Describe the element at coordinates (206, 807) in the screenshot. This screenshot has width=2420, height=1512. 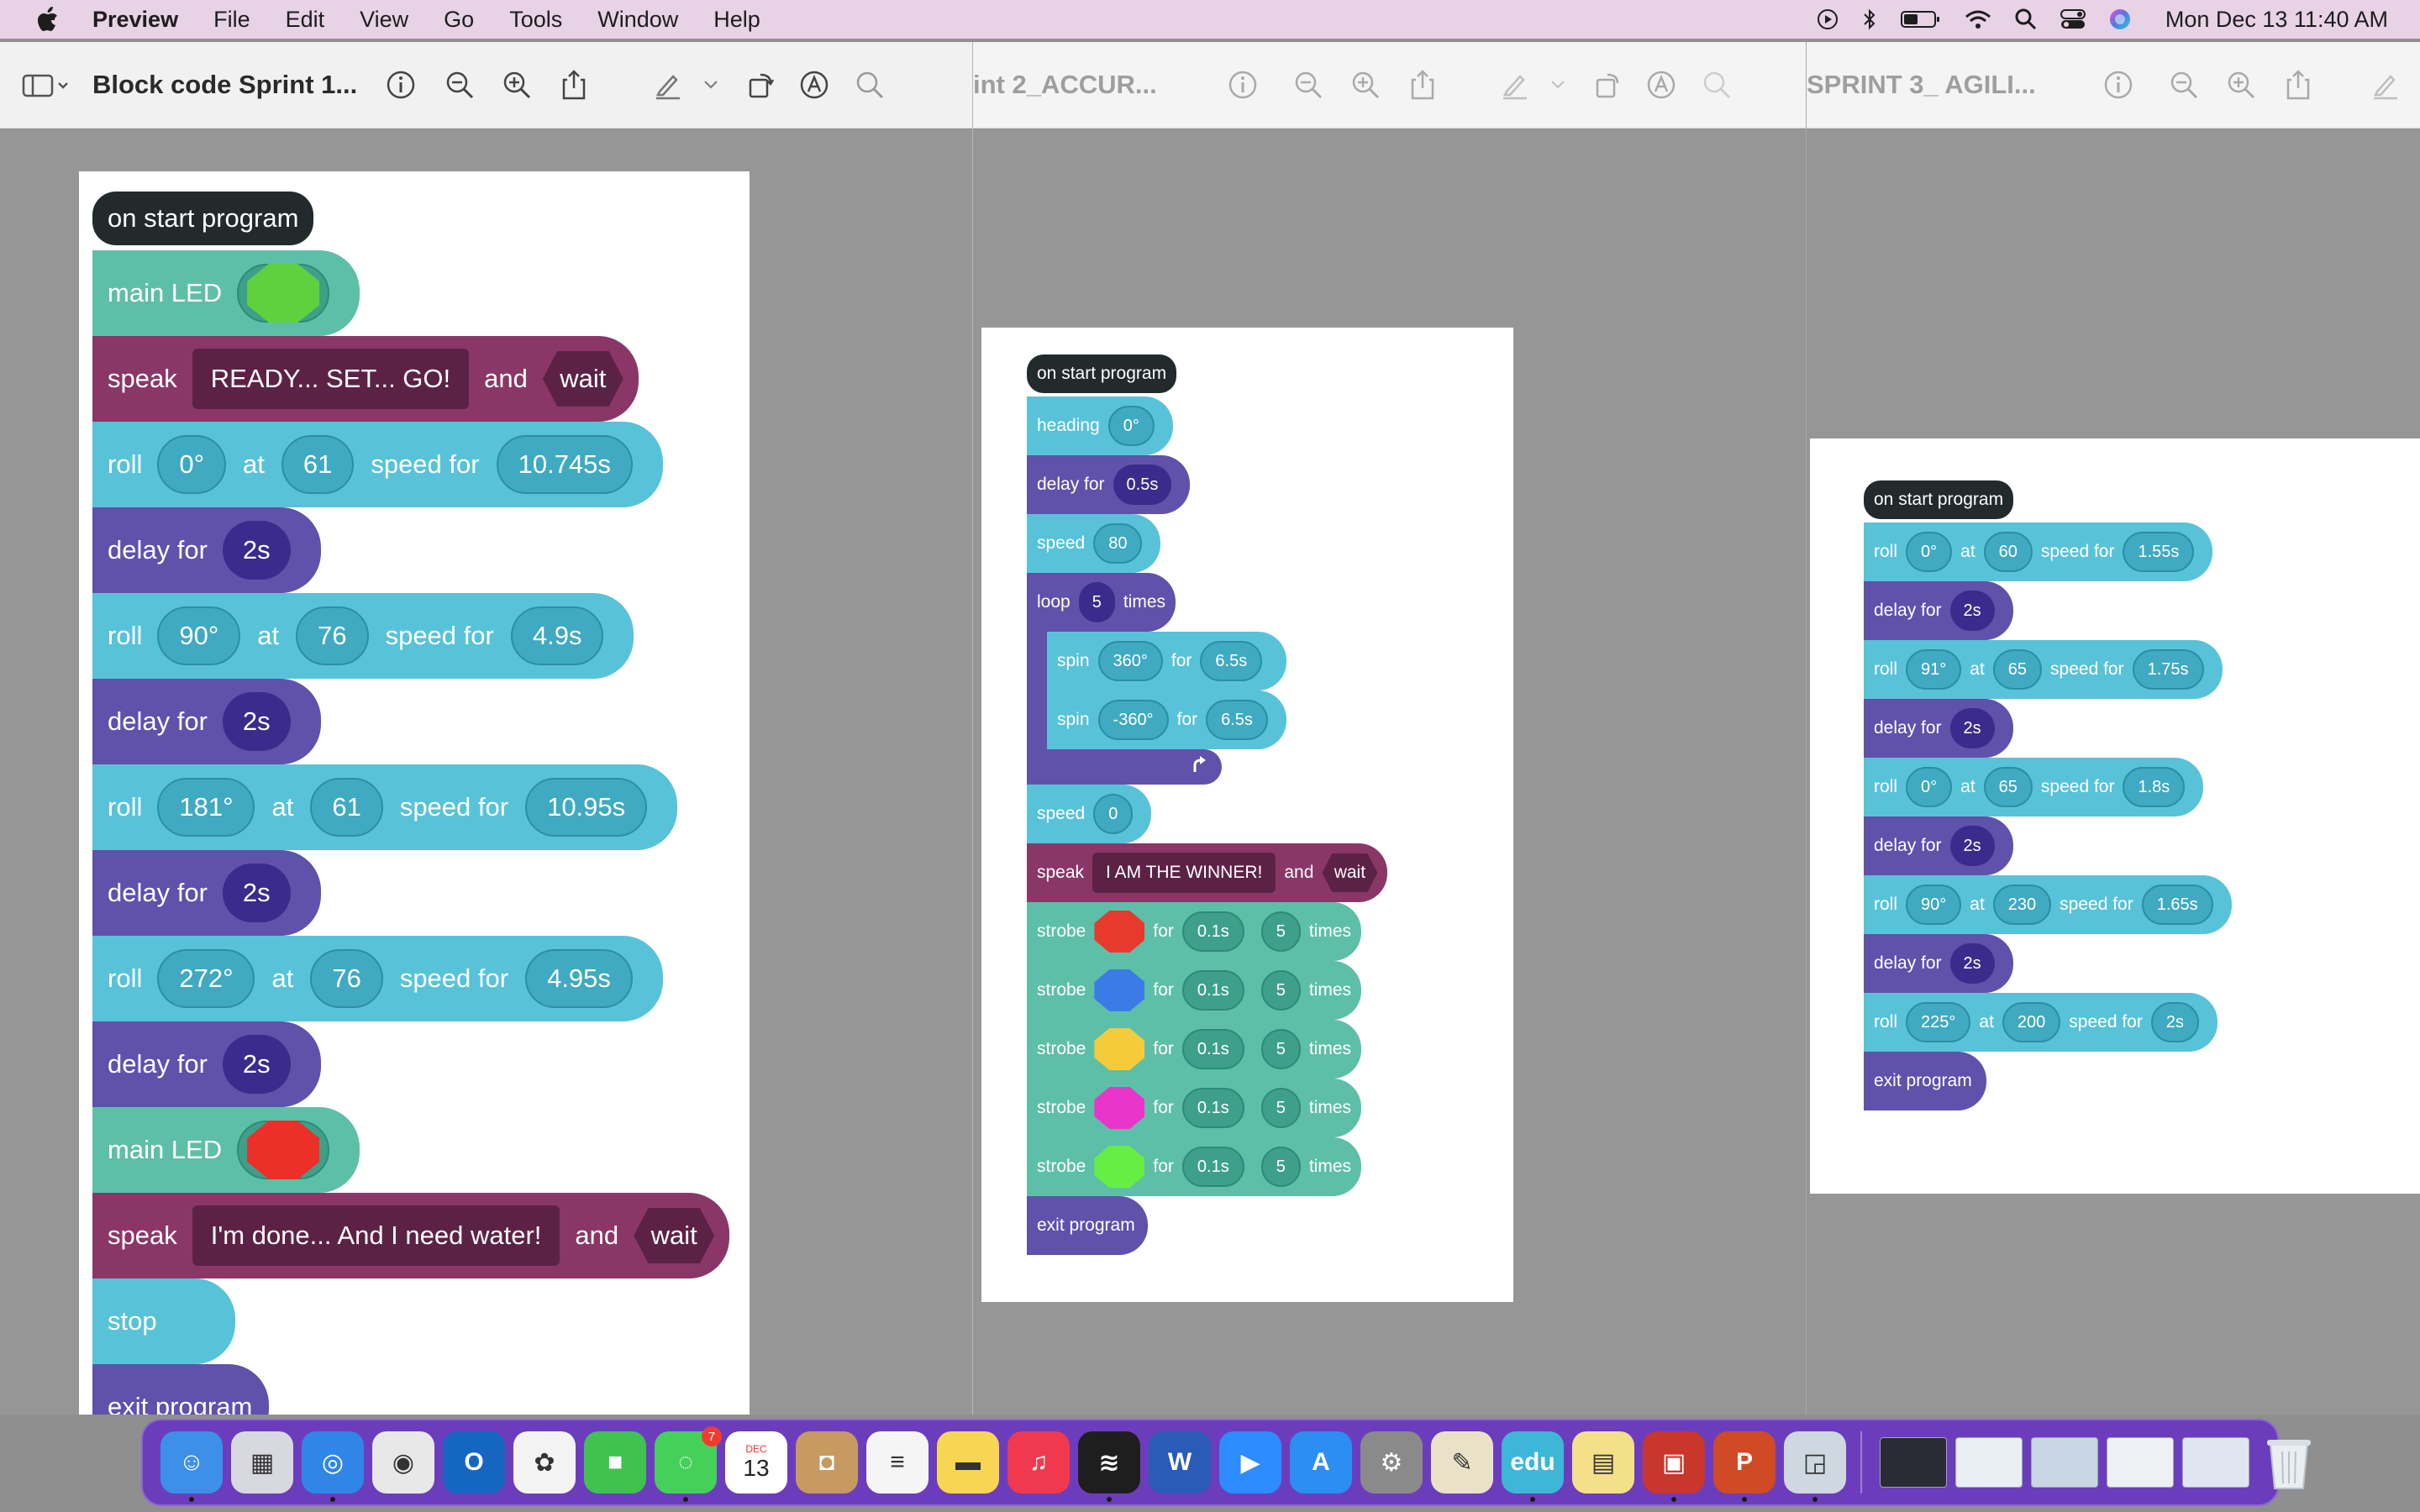
I see `heading-input: 181°` at that location.